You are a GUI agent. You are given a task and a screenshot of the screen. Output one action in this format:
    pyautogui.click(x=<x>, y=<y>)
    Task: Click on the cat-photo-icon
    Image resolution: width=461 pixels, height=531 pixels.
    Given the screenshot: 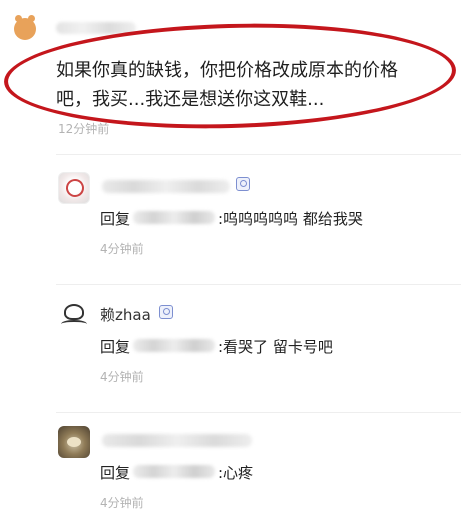 What is the action you would take?
    pyautogui.click(x=74, y=442)
    